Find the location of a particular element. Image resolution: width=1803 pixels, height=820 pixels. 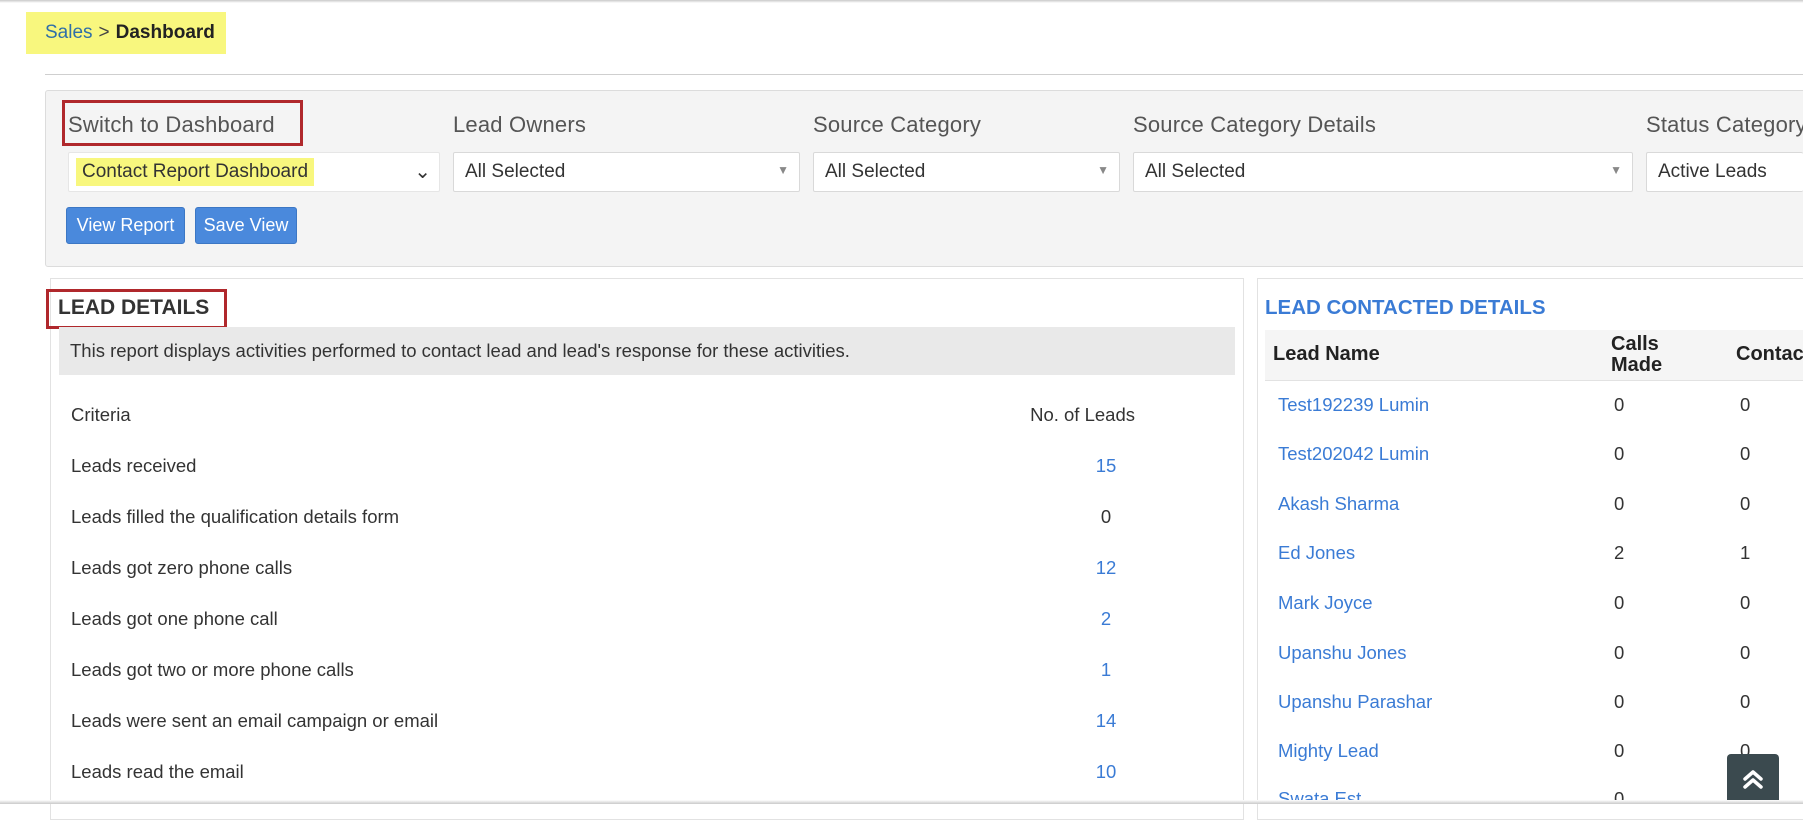

scroll-to-top-button is located at coordinates (1753, 779).